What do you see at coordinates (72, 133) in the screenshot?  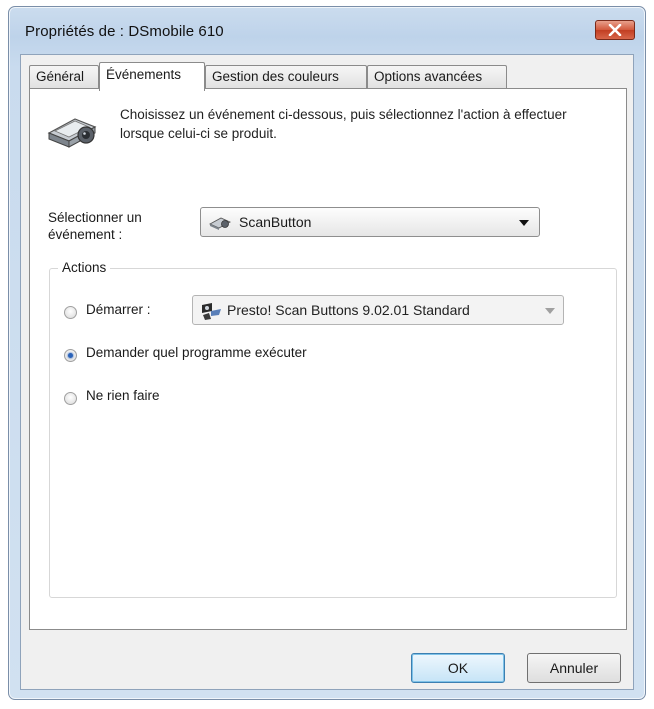 I see `scanner-icon` at bounding box center [72, 133].